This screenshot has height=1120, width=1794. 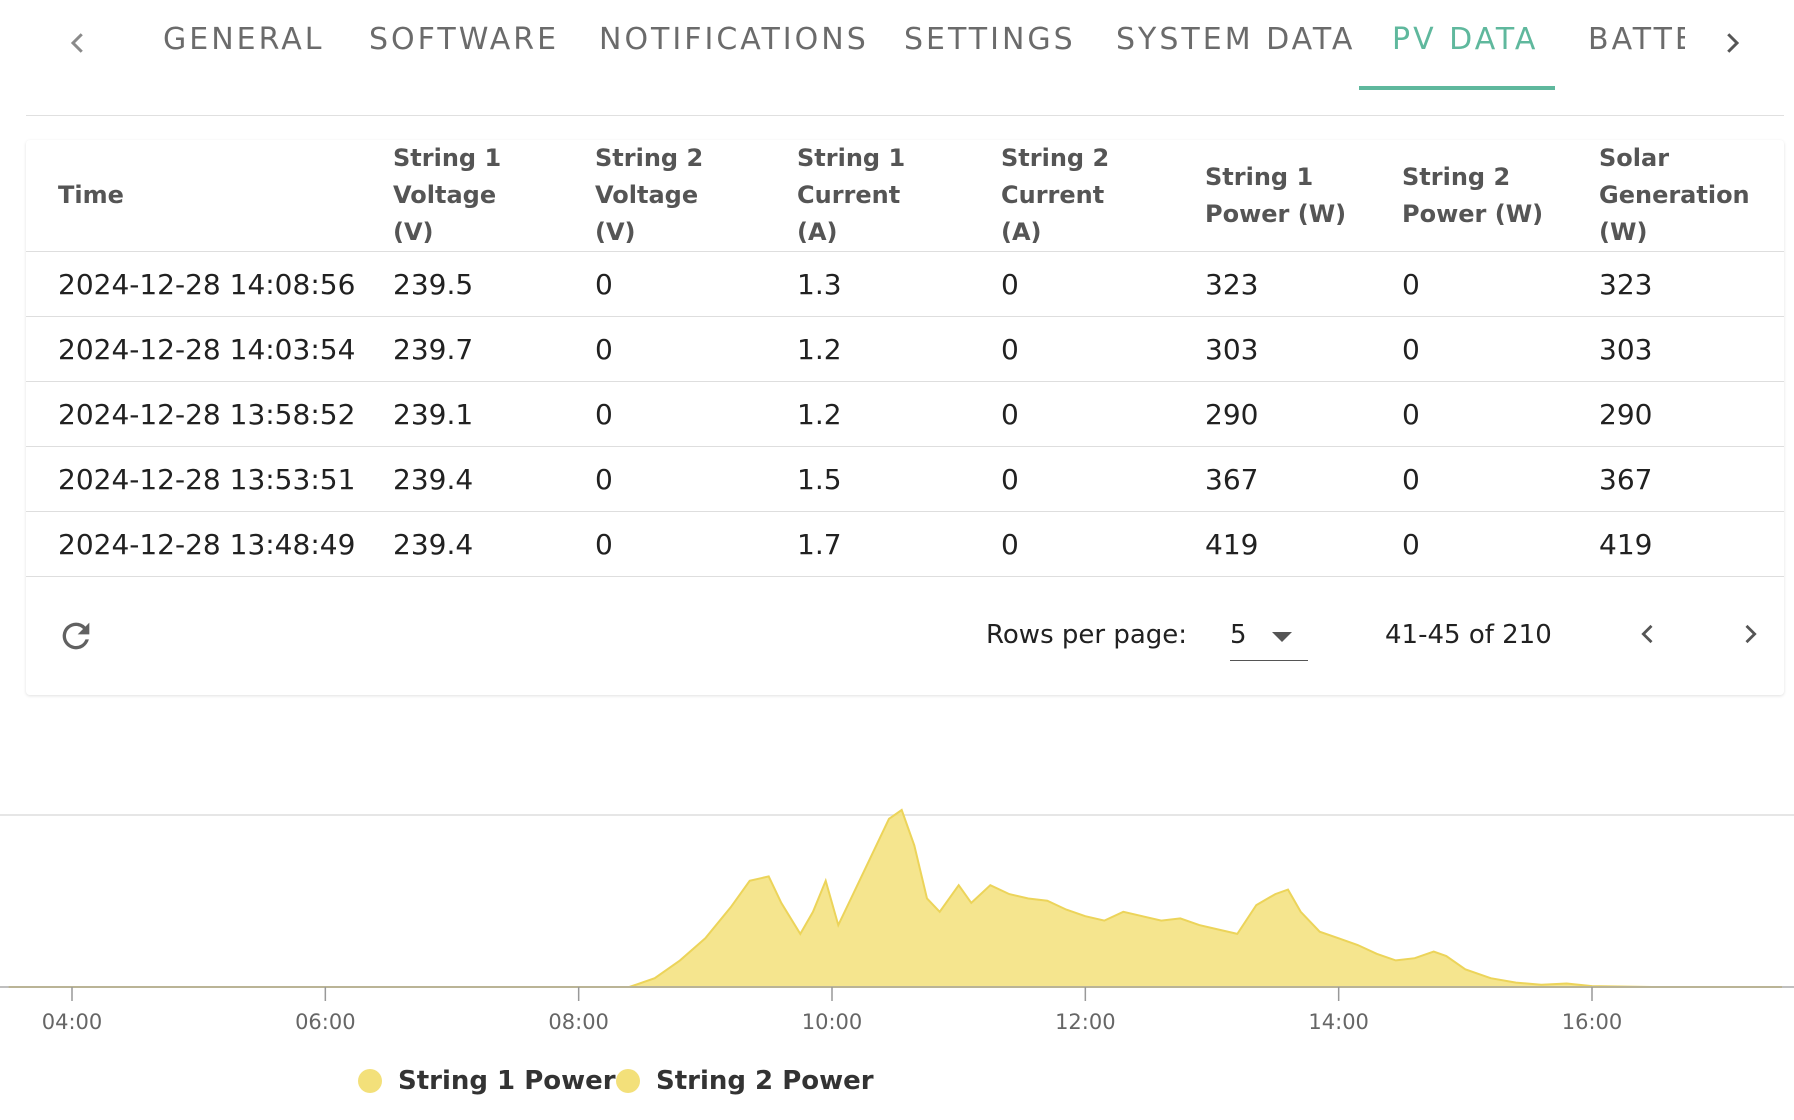 What do you see at coordinates (72, 1022) in the screenshot?
I see `x-tick-label: 04:00` at bounding box center [72, 1022].